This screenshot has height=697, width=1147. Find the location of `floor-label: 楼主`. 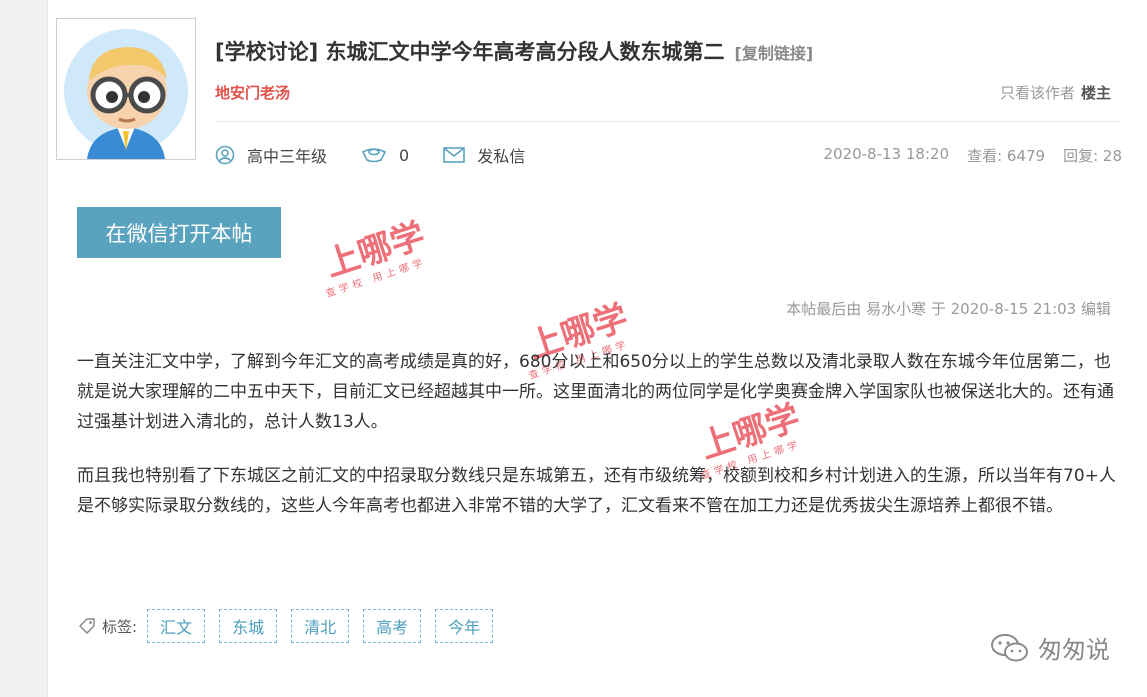

floor-label: 楼主 is located at coordinates (1095, 93).